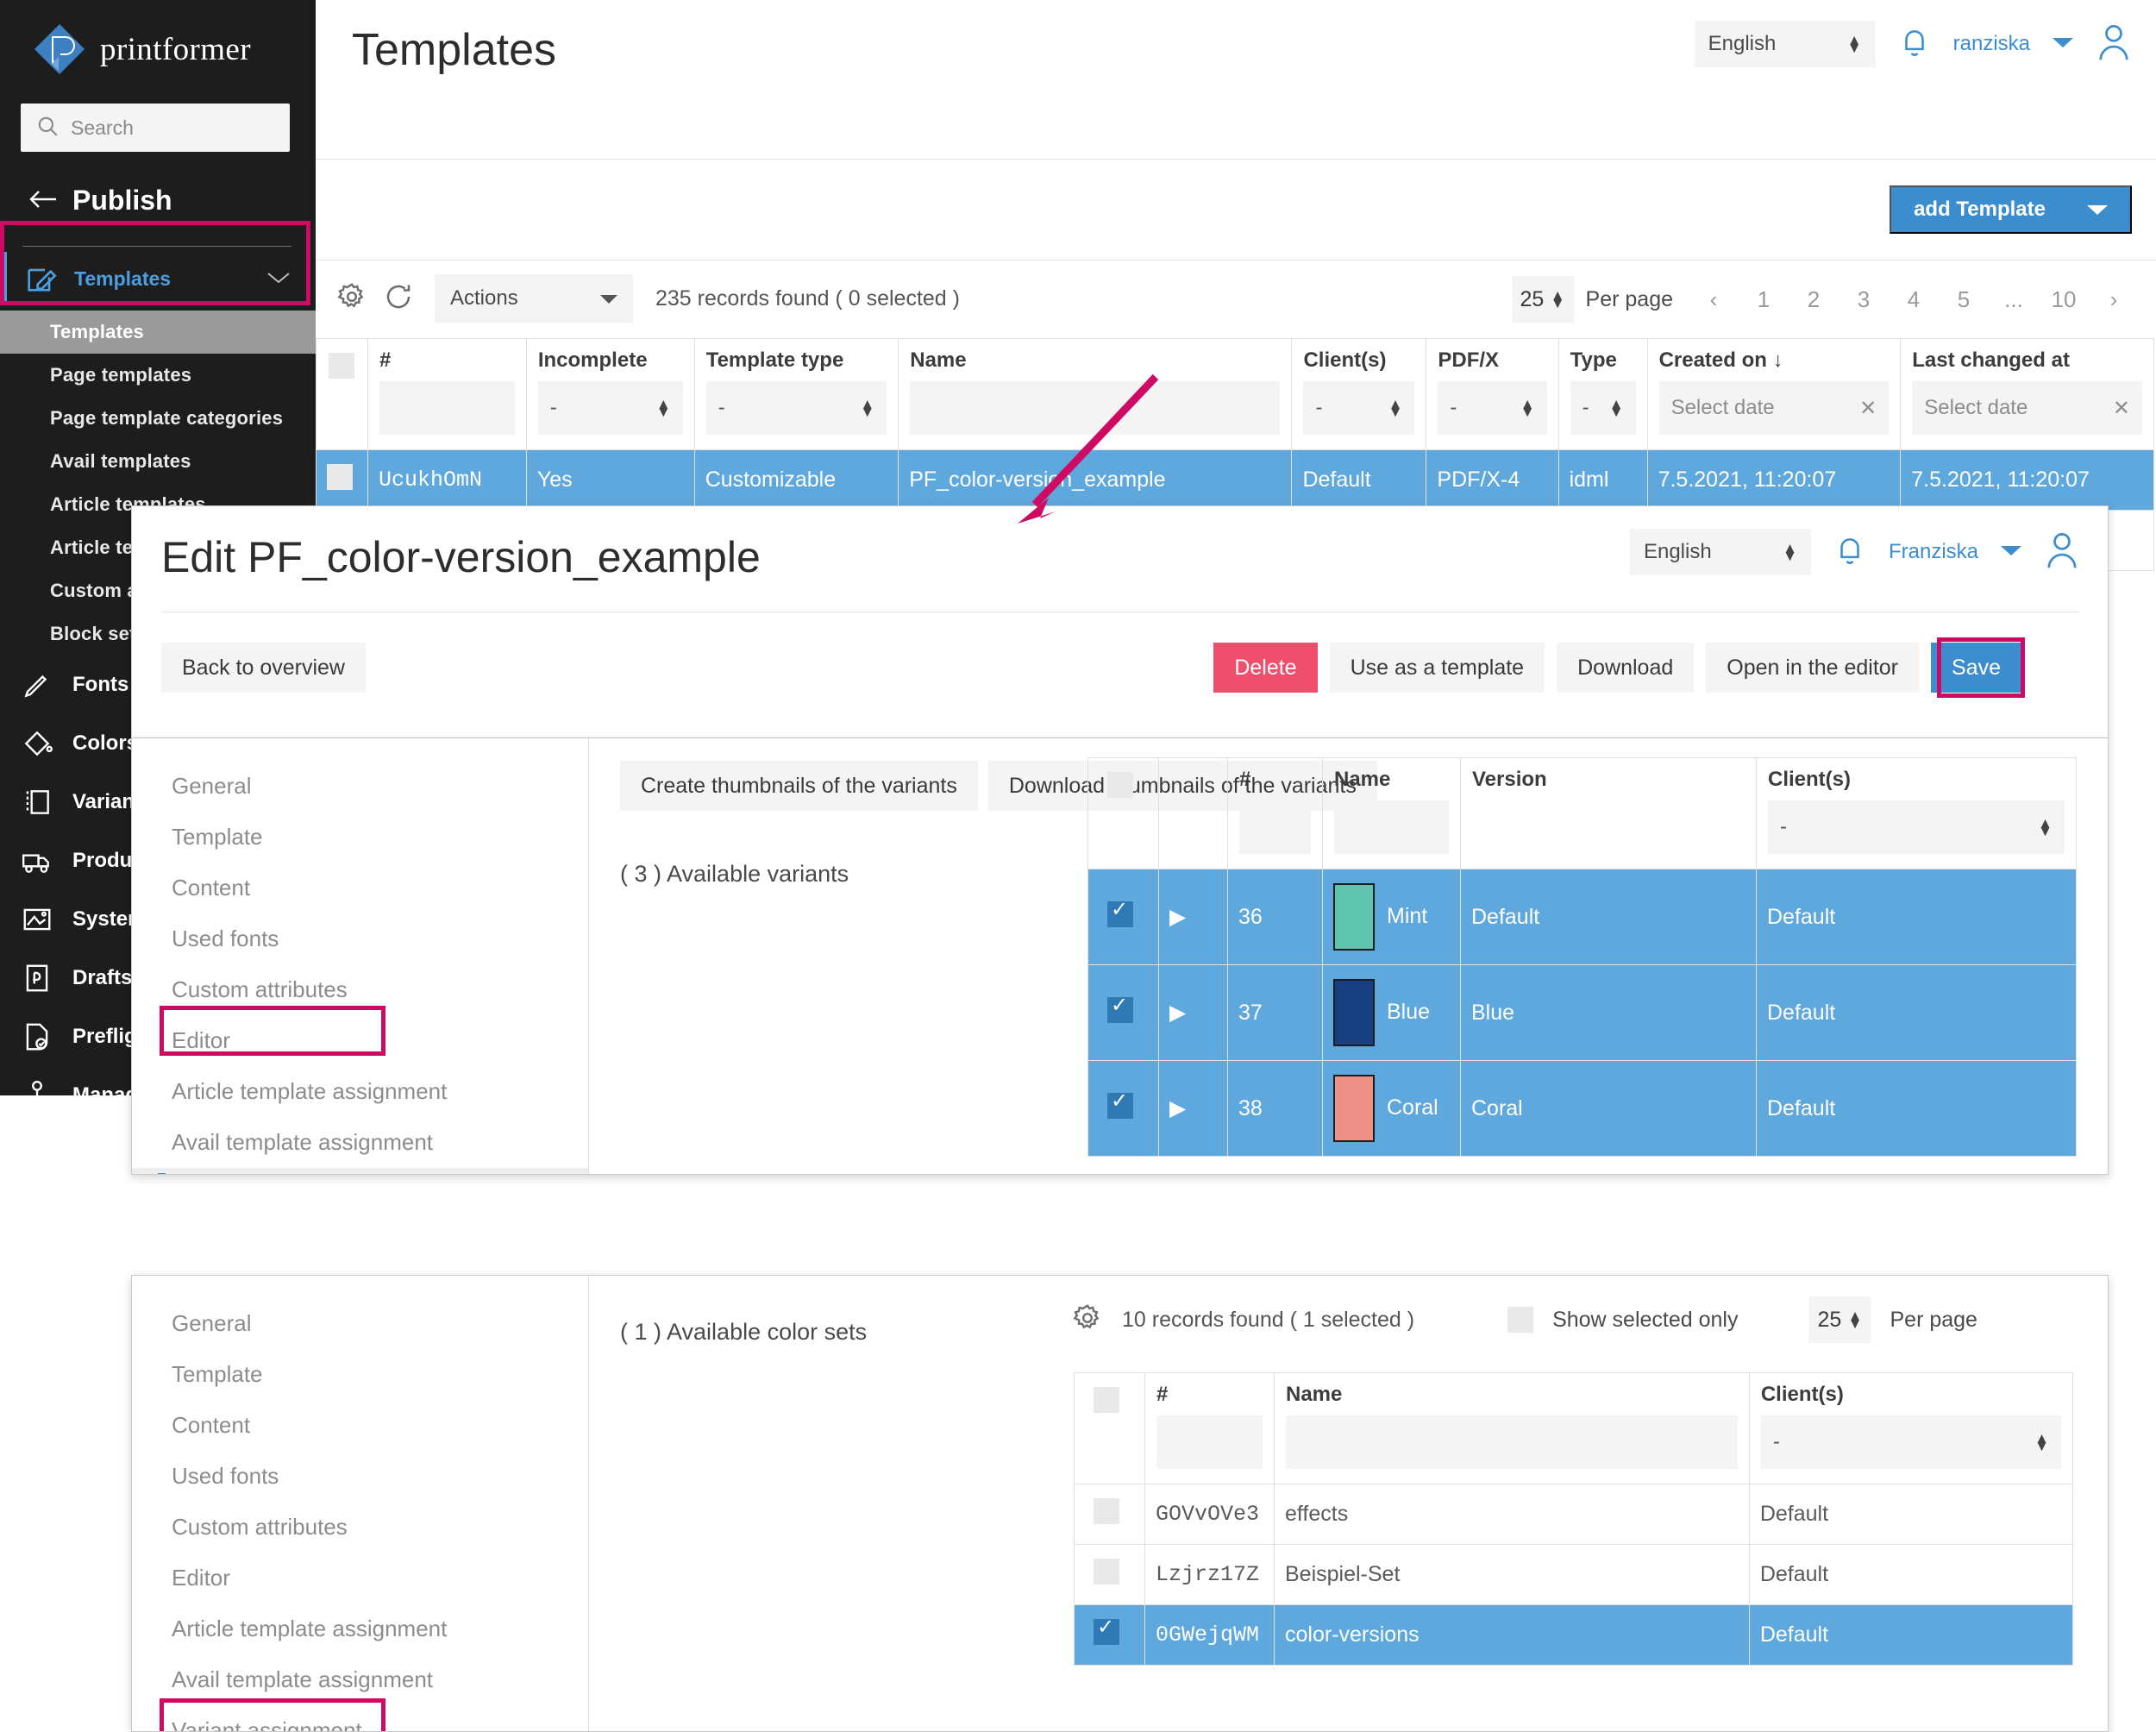 The width and height of the screenshot is (2156, 1732). What do you see at coordinates (398, 299) in the screenshot?
I see `refresh-icon` at bounding box center [398, 299].